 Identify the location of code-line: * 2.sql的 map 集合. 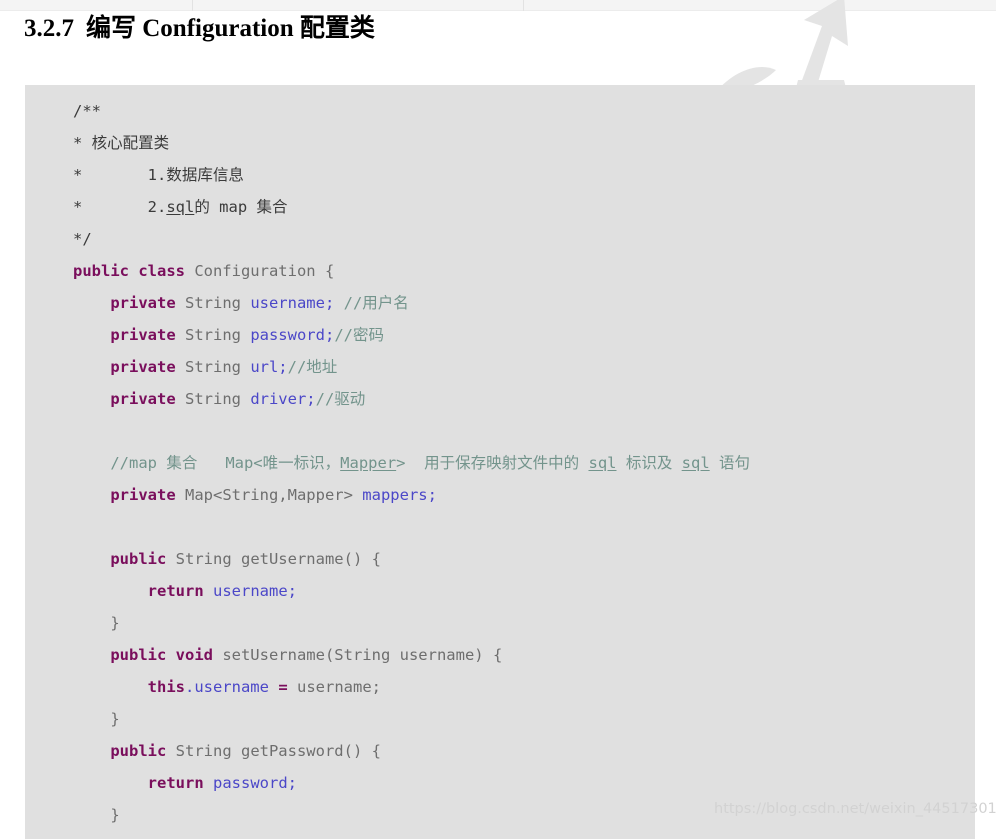
(500, 207).